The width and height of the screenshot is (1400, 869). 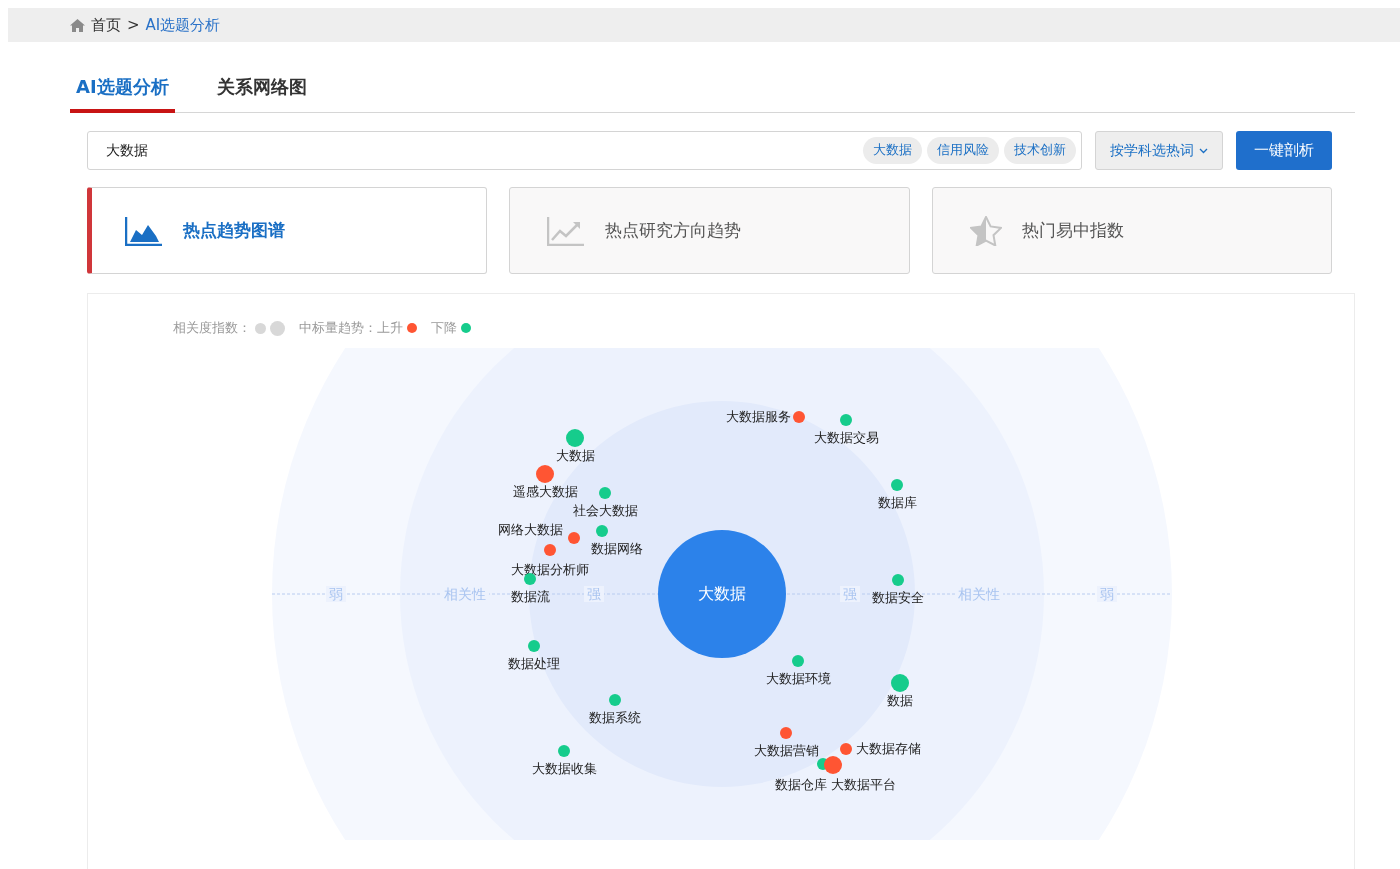 I want to click on node-label: 数据库, so click(x=897, y=502).